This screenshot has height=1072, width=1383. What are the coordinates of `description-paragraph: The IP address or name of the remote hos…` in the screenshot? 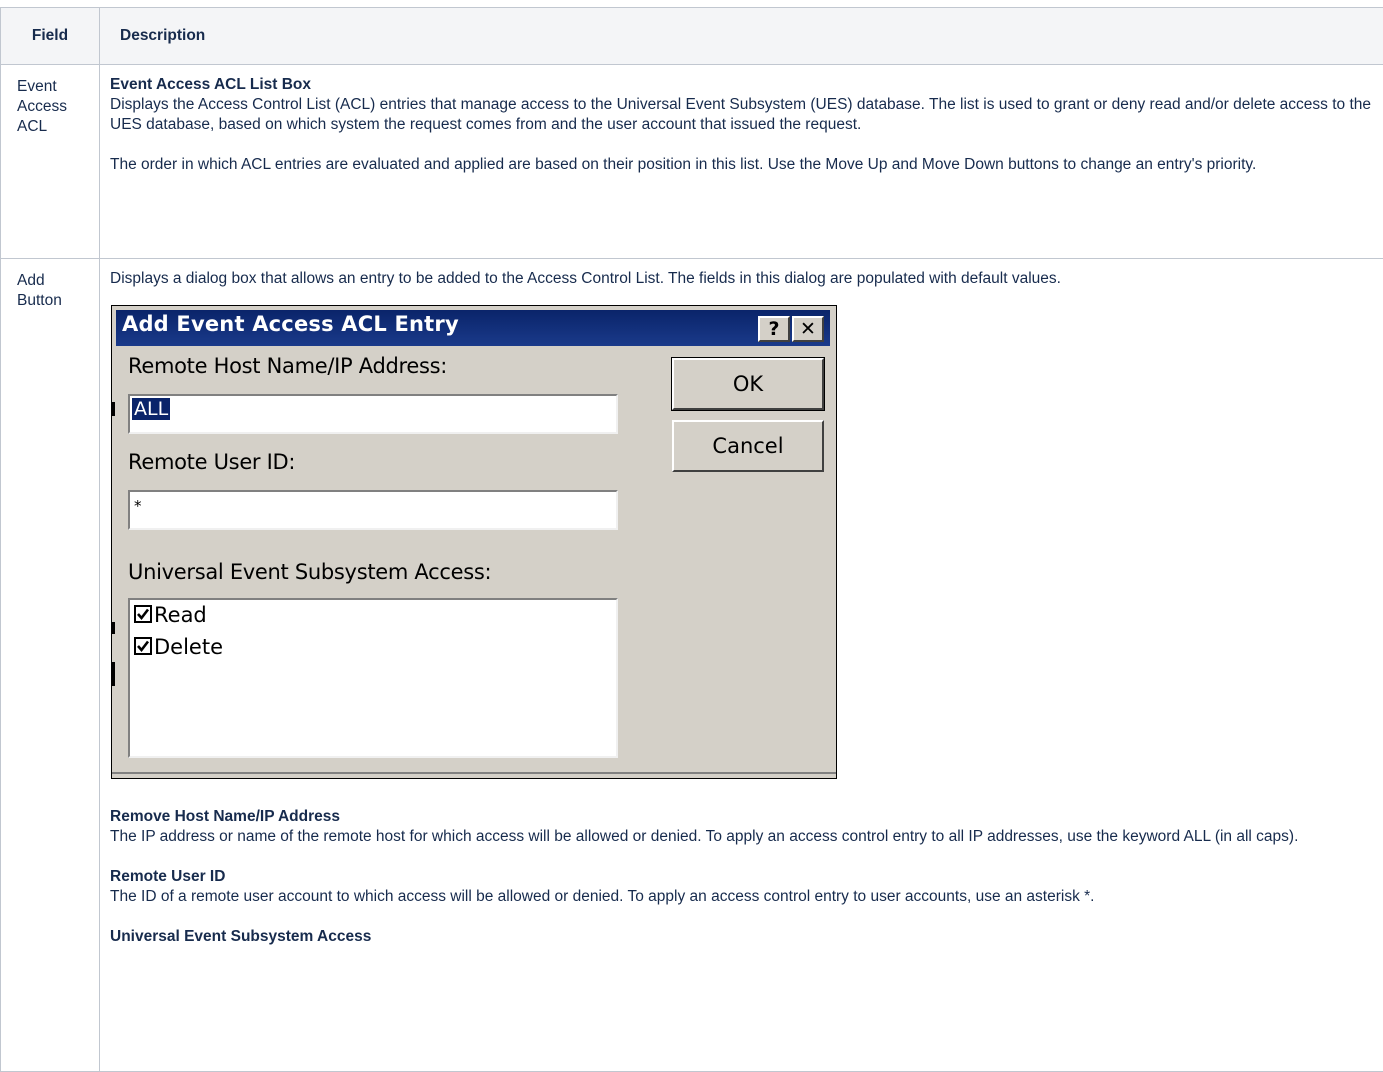 It's located at (741, 837).